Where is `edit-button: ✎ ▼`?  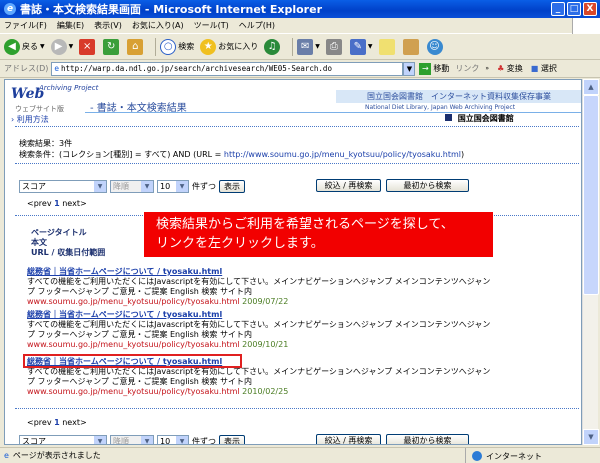
edit-button: ✎ ▼ is located at coordinates (361, 46).